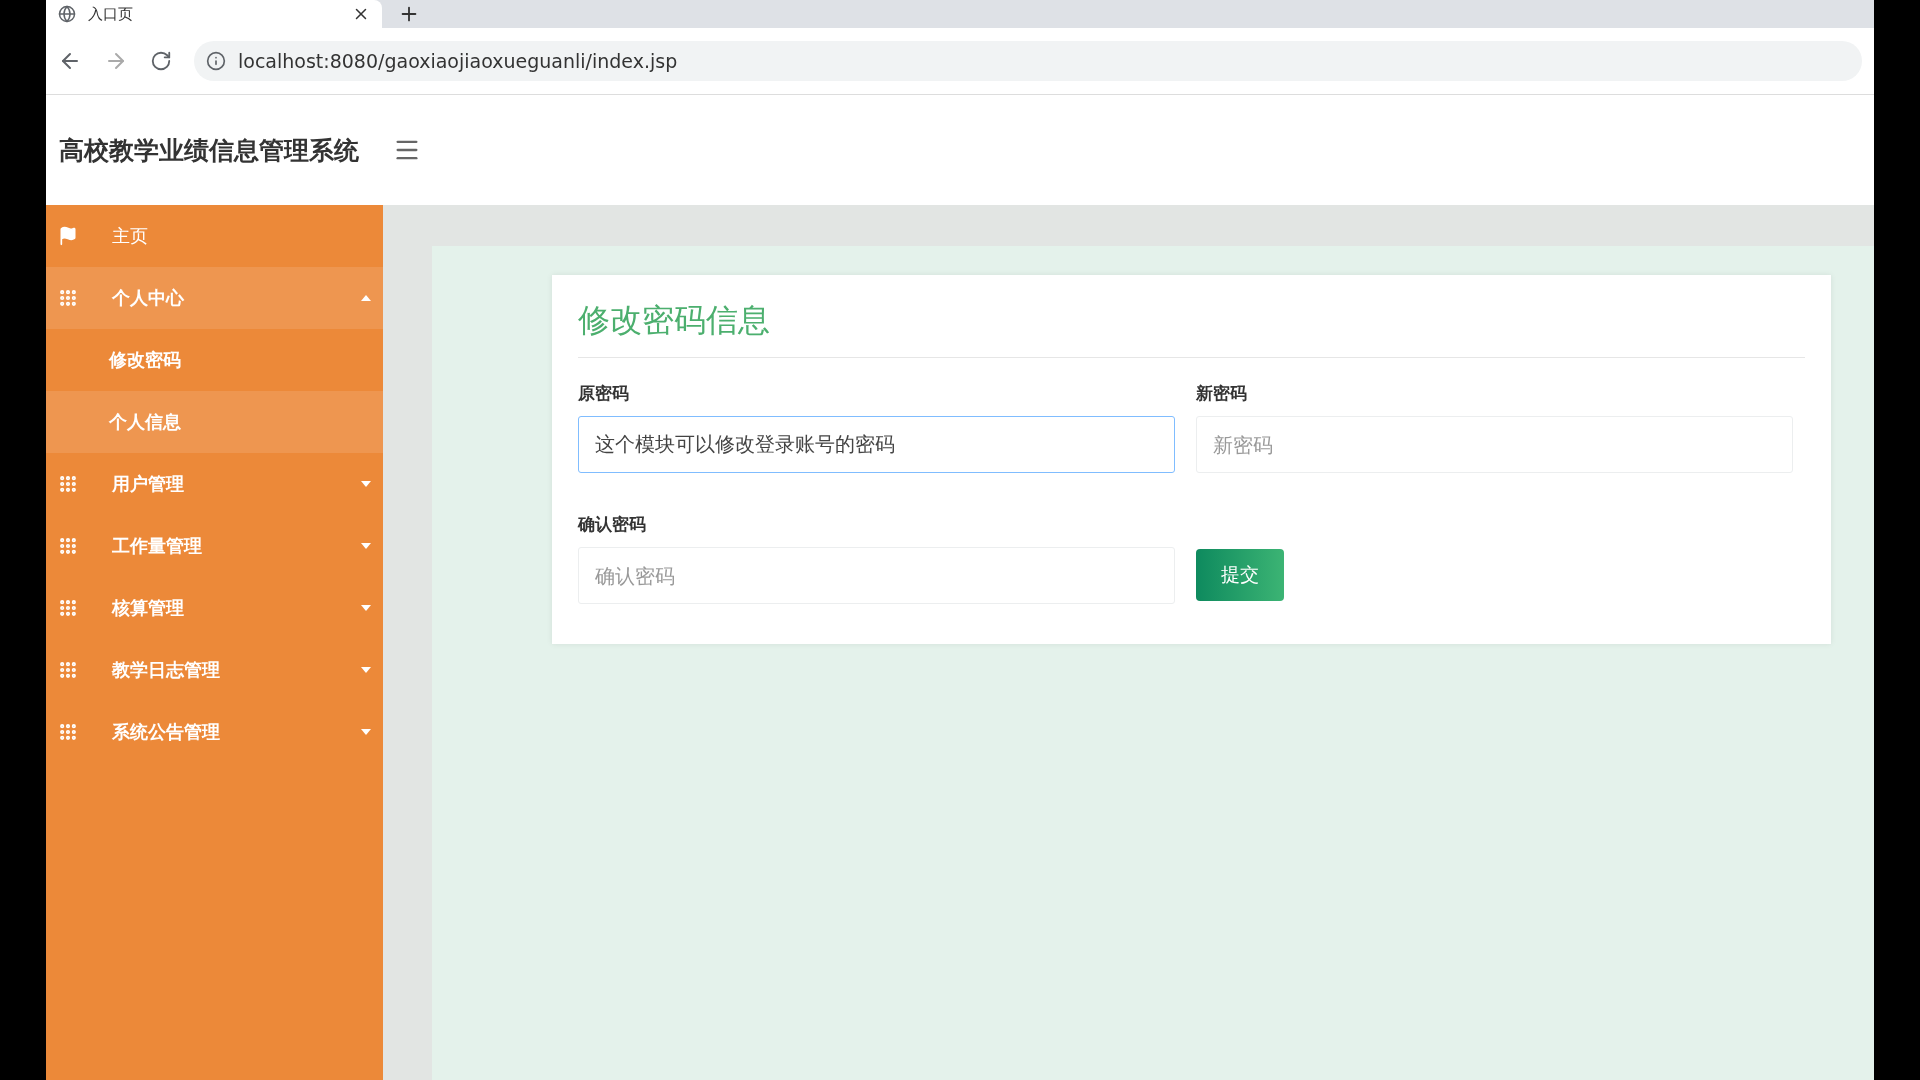 This screenshot has width=1920, height=1080. Describe the element at coordinates (1494, 444) in the screenshot. I see `input-field: 新密码` at that location.